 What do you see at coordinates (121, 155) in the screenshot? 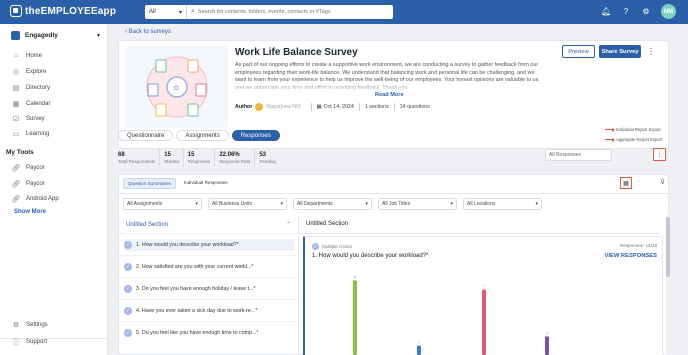
I see `stat-value: 68` at bounding box center [121, 155].